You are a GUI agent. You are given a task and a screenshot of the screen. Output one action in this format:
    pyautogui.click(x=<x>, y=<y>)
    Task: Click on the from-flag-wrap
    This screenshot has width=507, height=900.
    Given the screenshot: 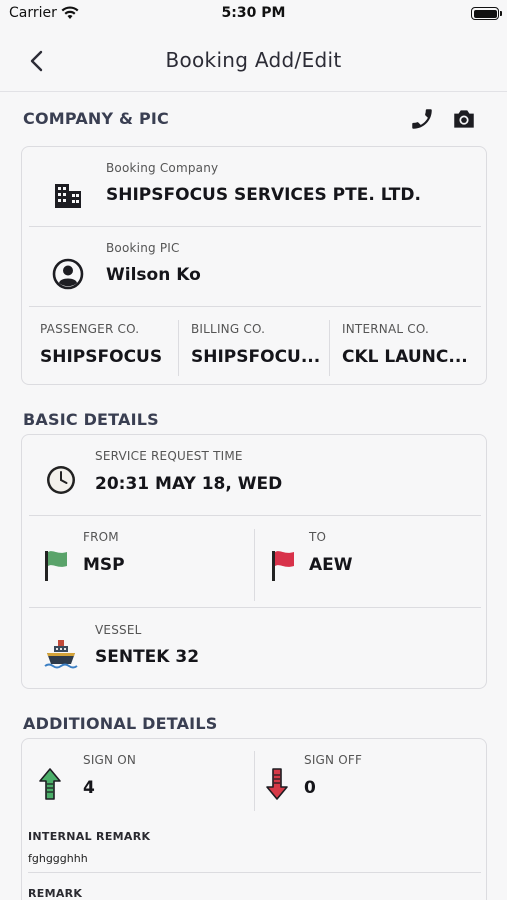 What is the action you would take?
    pyautogui.click(x=56, y=567)
    